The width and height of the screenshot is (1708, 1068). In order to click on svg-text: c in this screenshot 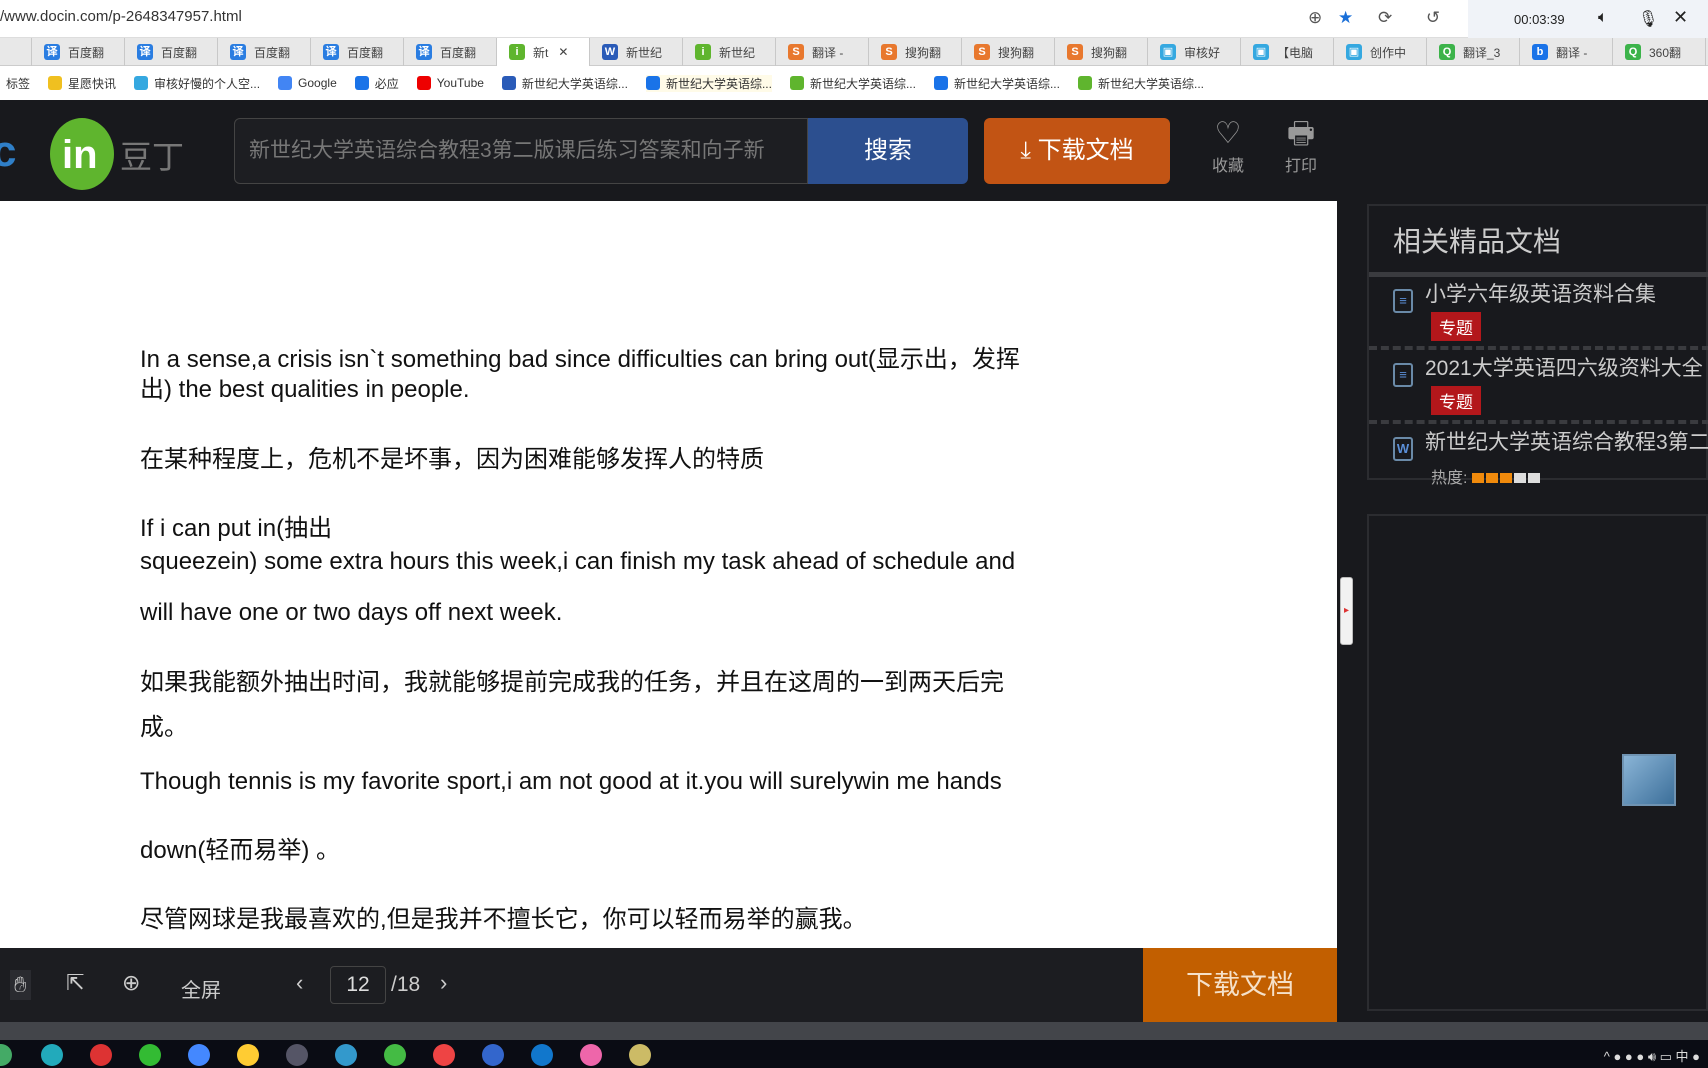, I will do `click(8, 151)`.